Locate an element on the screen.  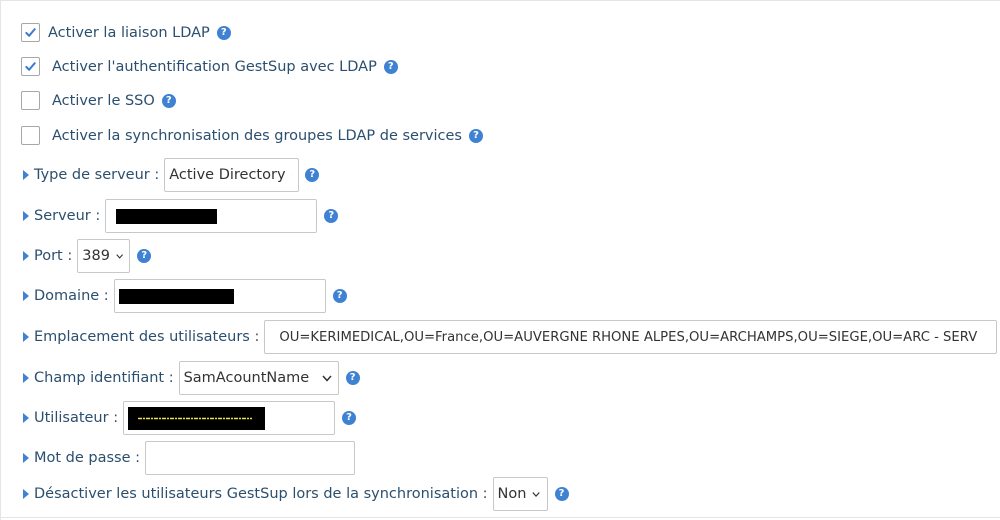
server-type-row: Type de serveur : Active Directory ? is located at coordinates (160, 175).